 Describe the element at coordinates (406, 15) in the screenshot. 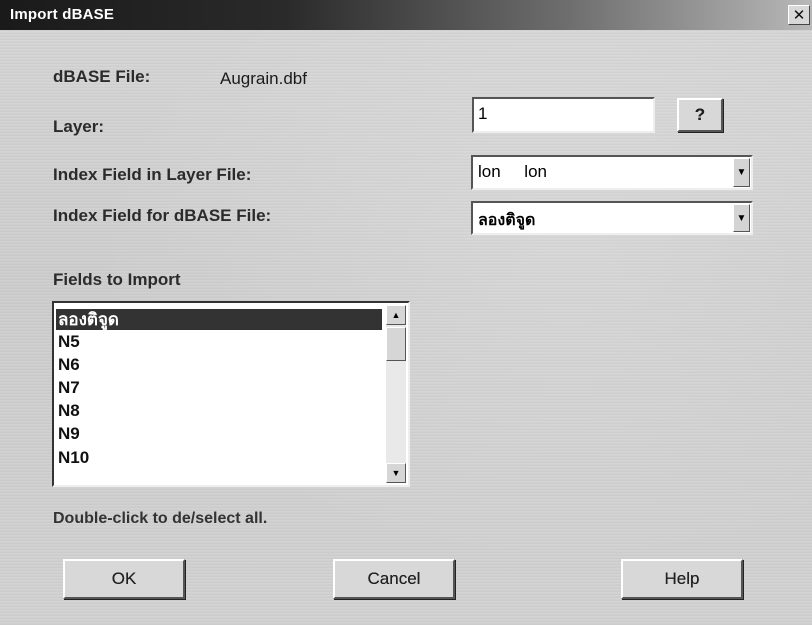

I see `title-bar: Import dBASE ✕` at that location.